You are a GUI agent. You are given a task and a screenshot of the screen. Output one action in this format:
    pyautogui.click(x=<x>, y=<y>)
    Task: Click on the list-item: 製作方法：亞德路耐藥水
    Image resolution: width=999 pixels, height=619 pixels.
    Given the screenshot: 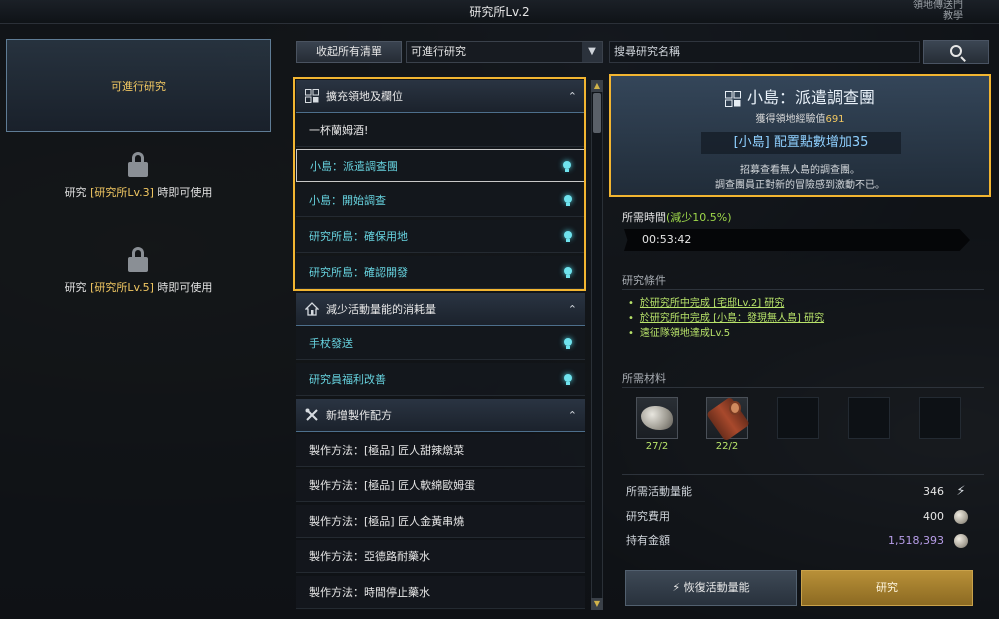 What is the action you would take?
    pyautogui.click(x=440, y=556)
    